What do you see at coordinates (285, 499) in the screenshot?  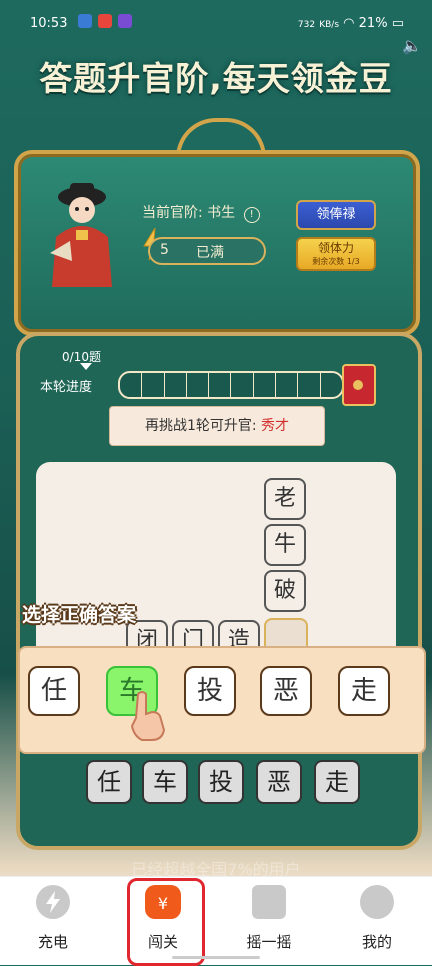 I see `idiom-tile: 老` at bounding box center [285, 499].